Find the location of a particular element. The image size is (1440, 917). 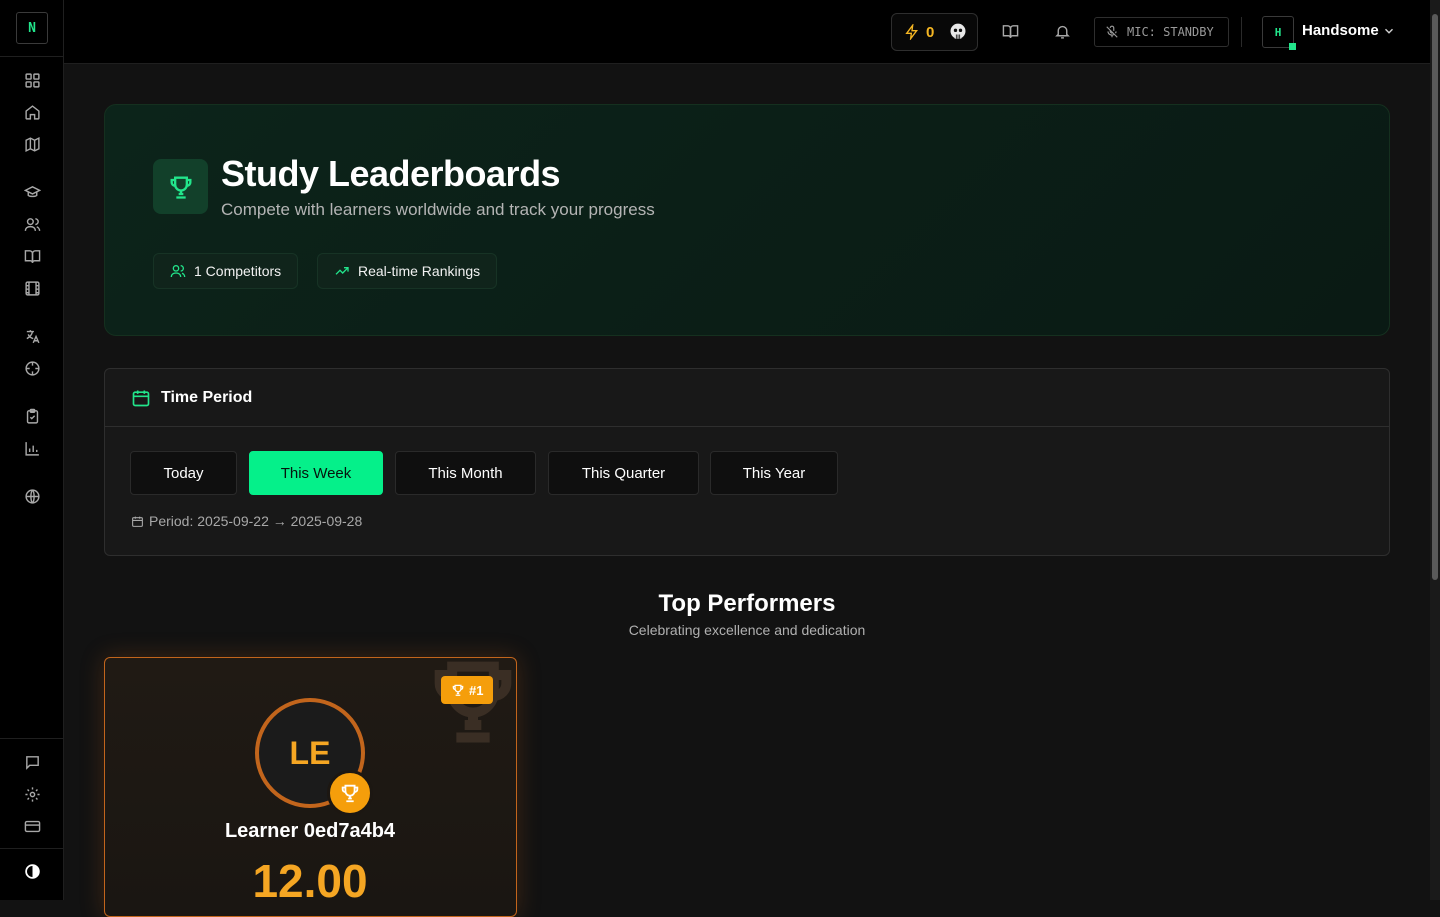

trending-up-icon is located at coordinates (342, 271).